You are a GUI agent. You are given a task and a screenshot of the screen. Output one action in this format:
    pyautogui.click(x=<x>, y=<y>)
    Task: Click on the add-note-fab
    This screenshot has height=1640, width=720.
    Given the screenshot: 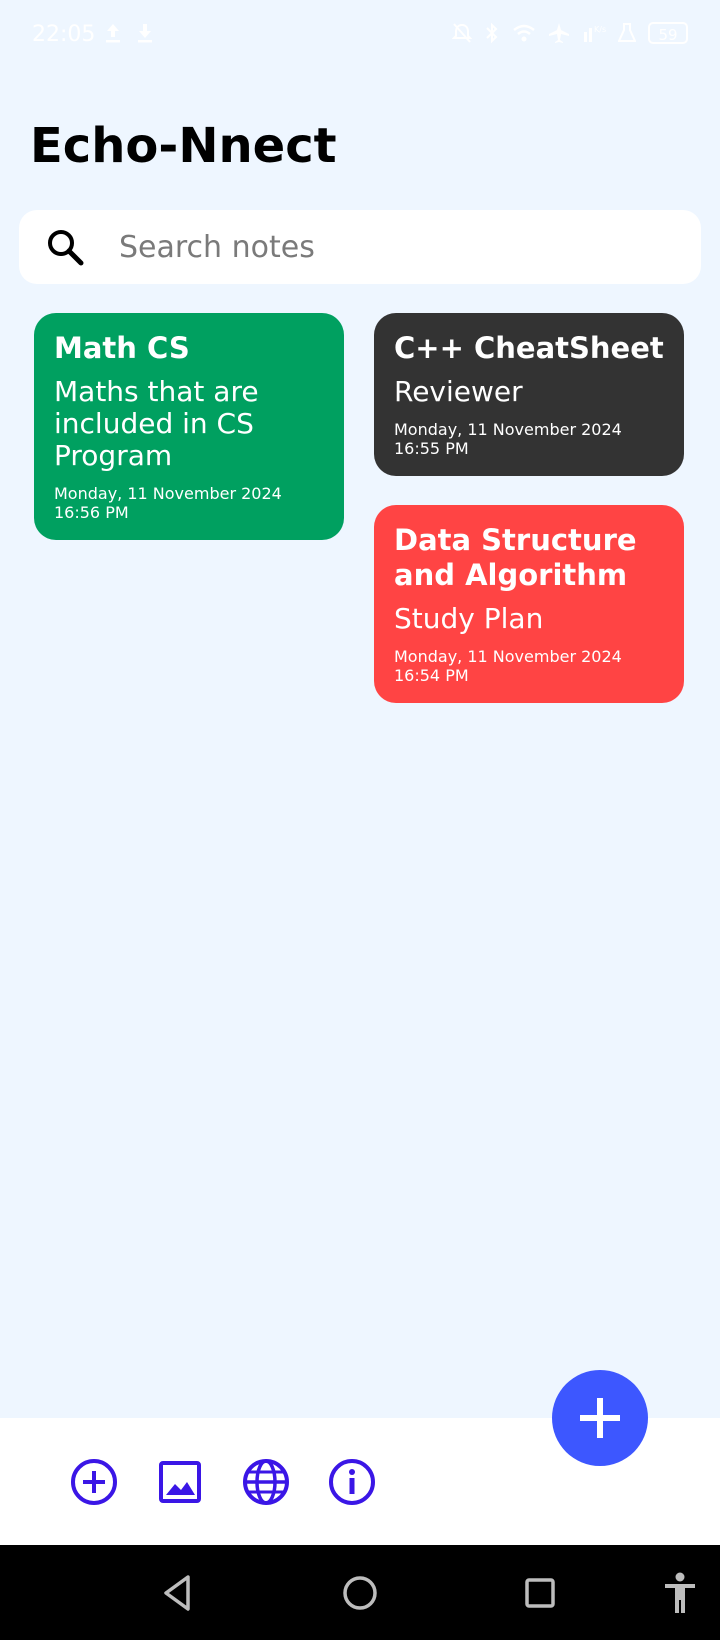 What is the action you would take?
    pyautogui.click(x=600, y=1418)
    